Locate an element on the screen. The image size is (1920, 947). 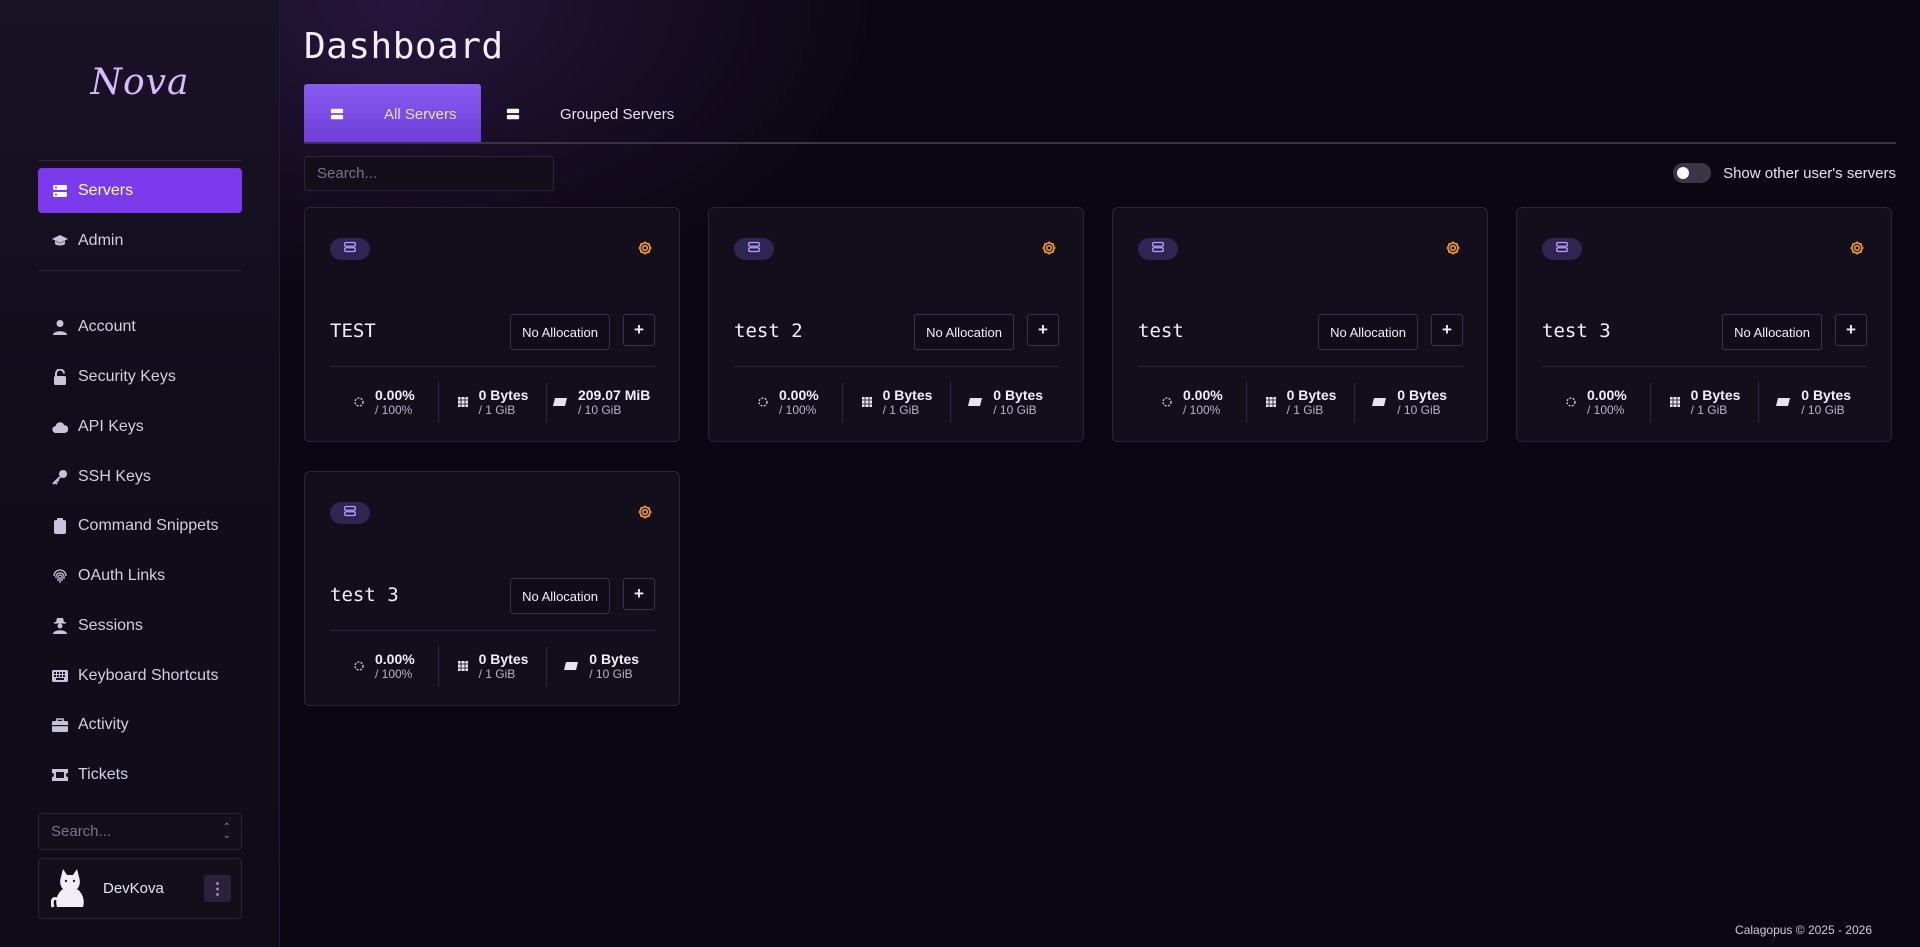
sidebar-item-command-snippets: Command Snippets is located at coordinates (140, 525).